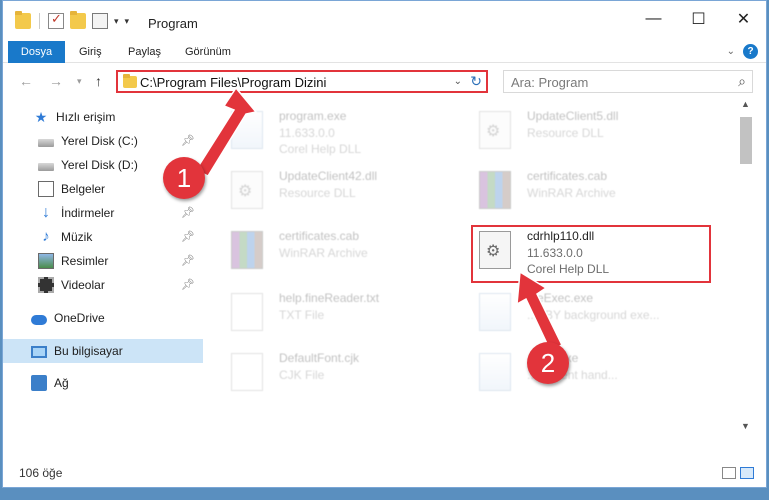 The image size is (769, 500). I want to click on maximize-button: ☐, so click(698, 19).